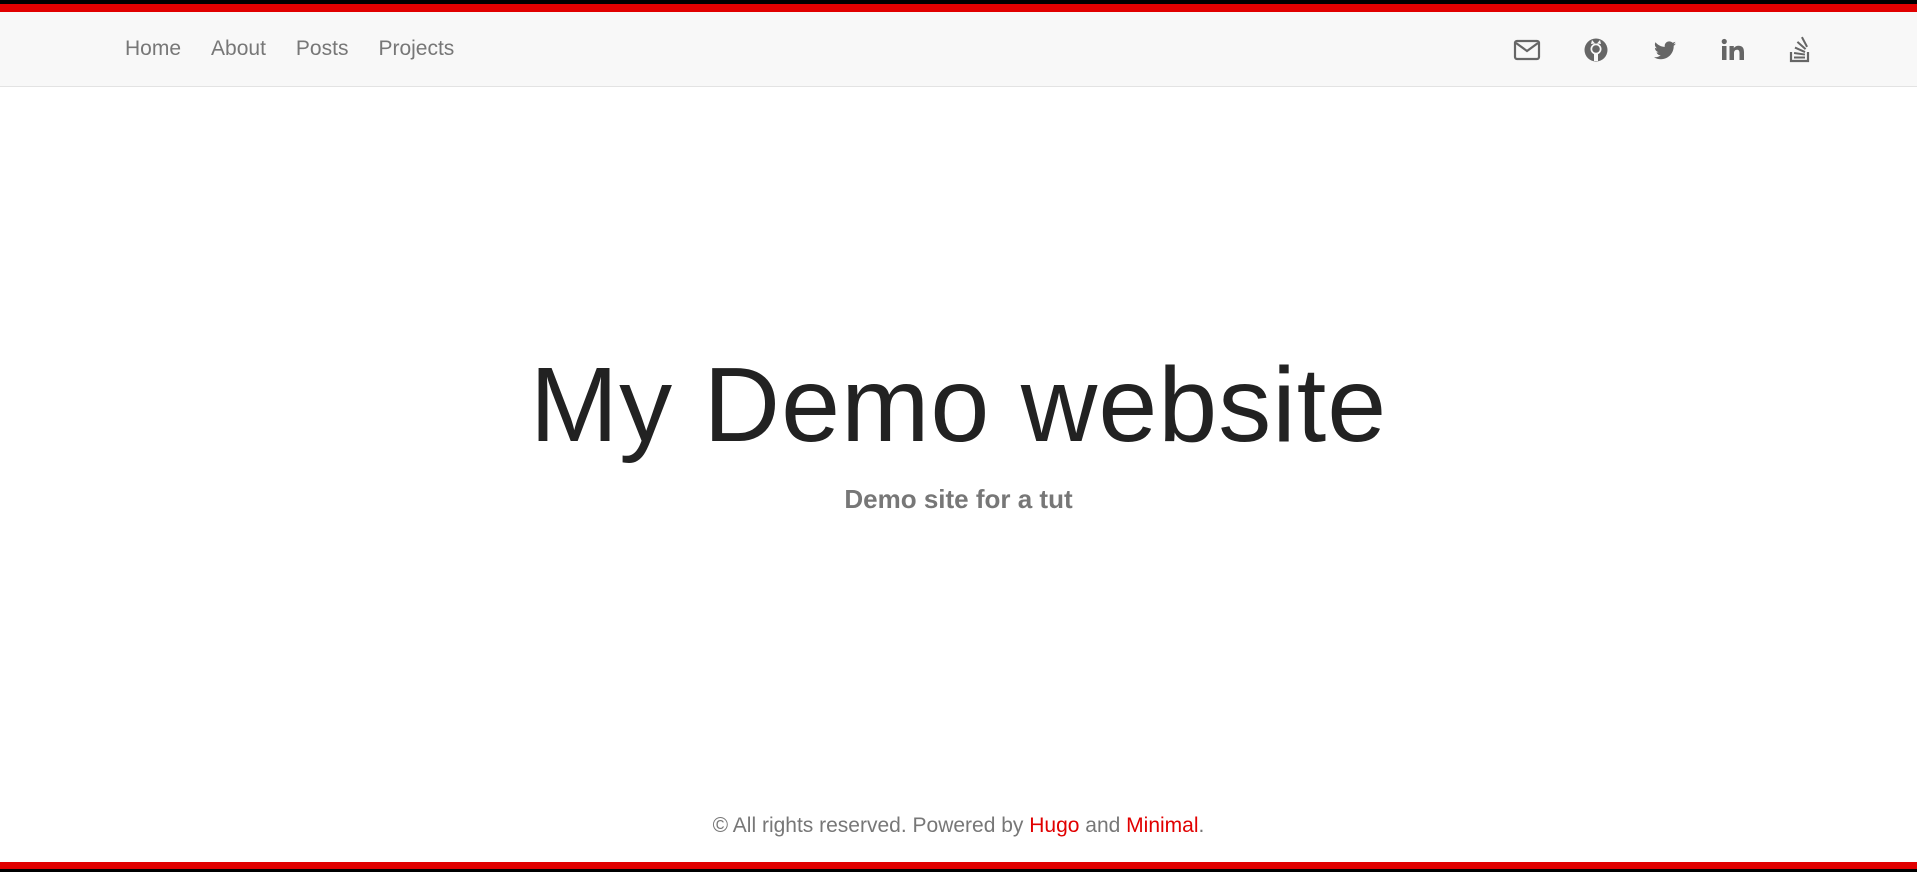 This screenshot has width=1917, height=872. I want to click on nav-link-home: Home, so click(153, 49).